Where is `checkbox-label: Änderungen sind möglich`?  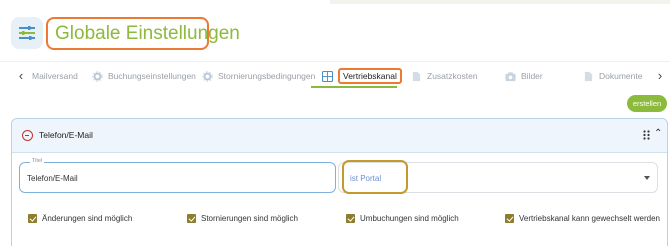
checkbox-label: Änderungen sind möglich is located at coordinates (87, 218).